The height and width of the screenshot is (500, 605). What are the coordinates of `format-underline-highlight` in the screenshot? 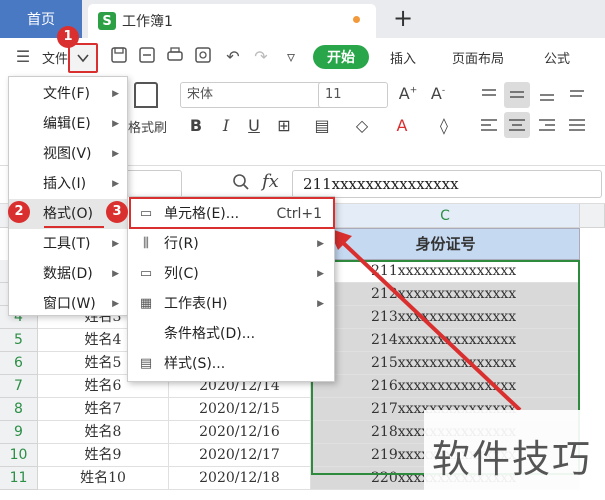 It's located at (74, 227).